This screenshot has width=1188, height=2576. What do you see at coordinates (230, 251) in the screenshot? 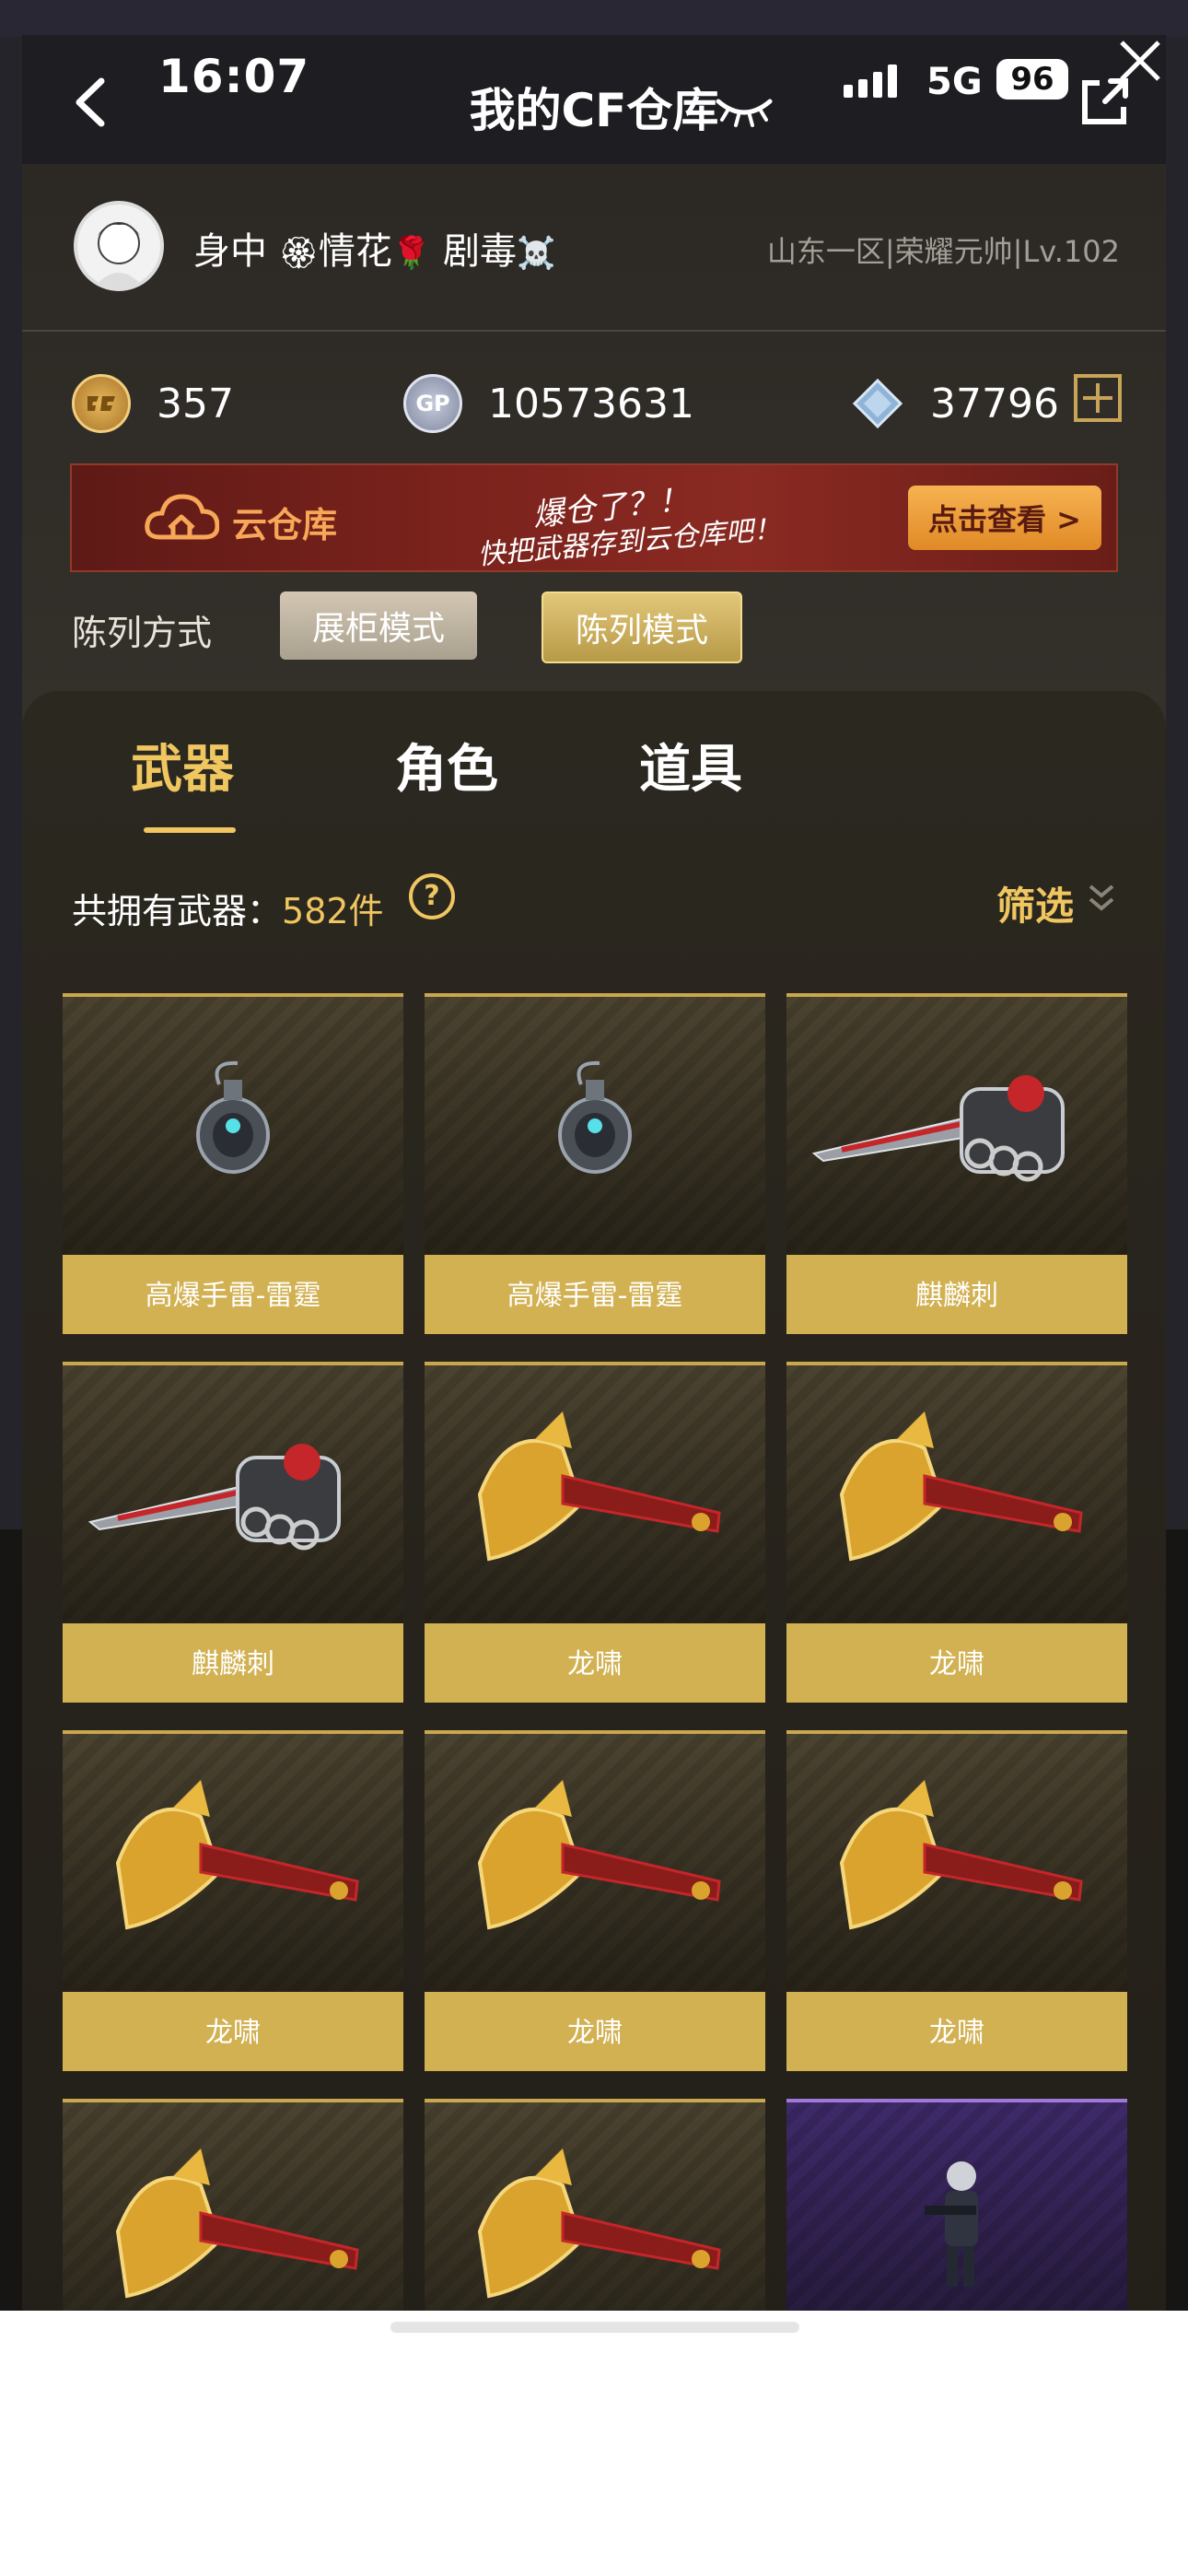
I see `nickname-part: 身中` at bounding box center [230, 251].